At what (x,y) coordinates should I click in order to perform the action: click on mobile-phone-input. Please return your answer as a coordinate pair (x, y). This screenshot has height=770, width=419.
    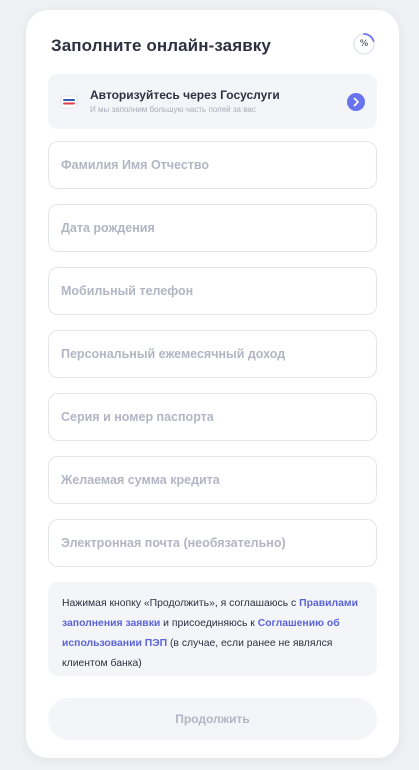
    Looking at the image, I should click on (212, 291).